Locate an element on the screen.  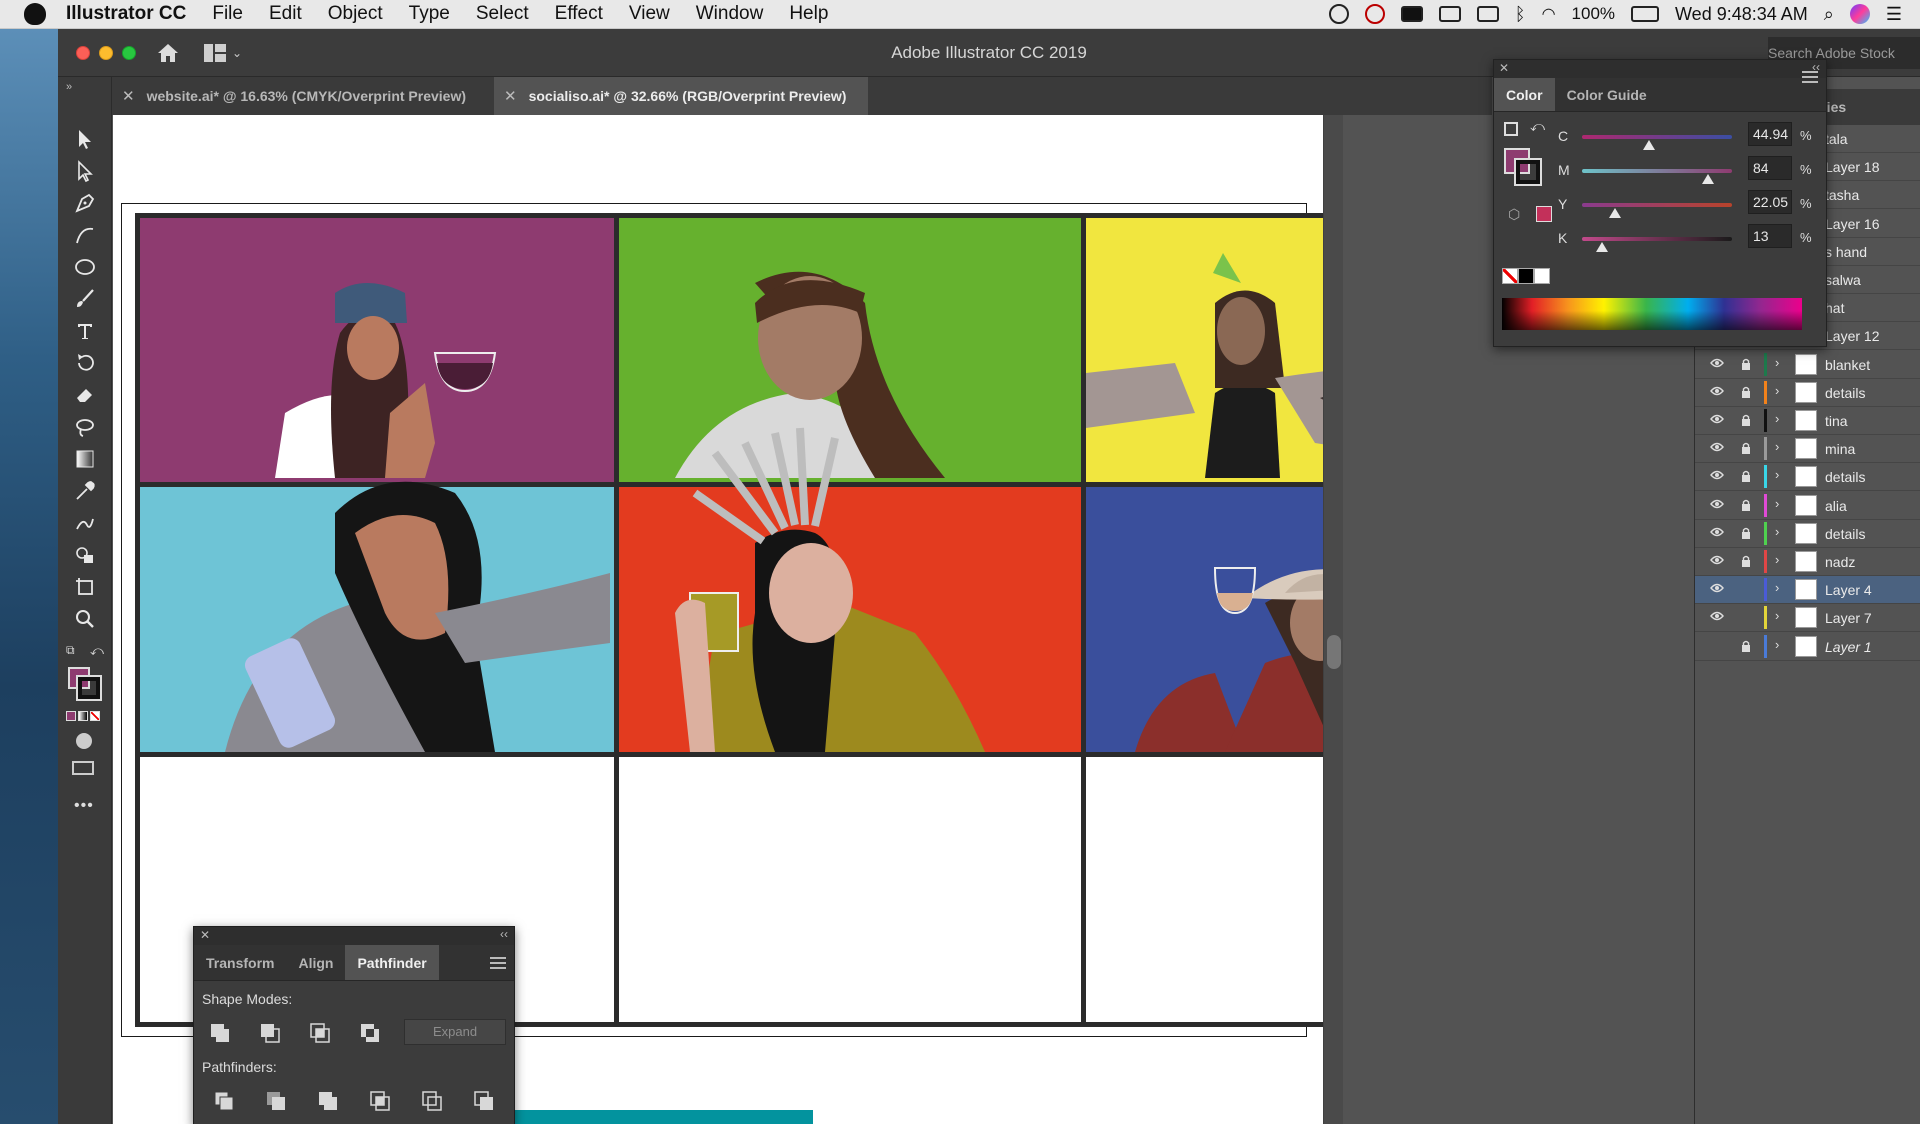
menu-select: Select is located at coordinates (502, 14).